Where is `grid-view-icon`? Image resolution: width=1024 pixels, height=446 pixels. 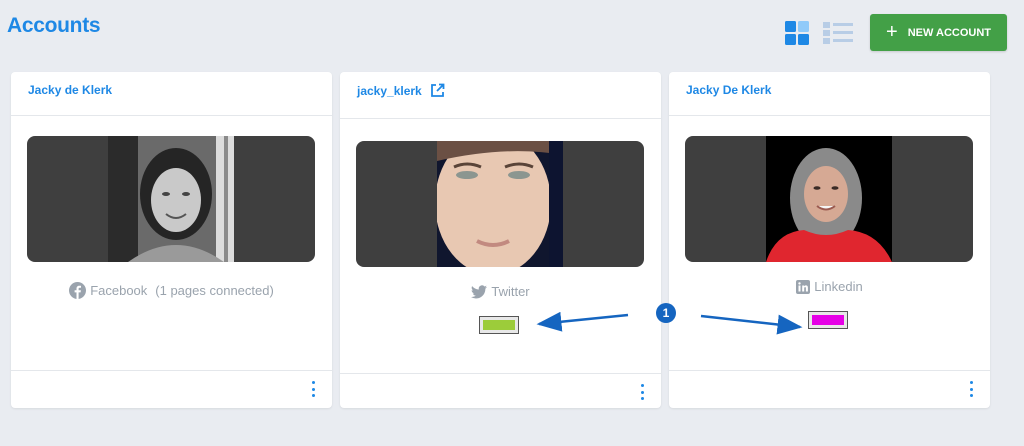 grid-view-icon is located at coordinates (797, 33).